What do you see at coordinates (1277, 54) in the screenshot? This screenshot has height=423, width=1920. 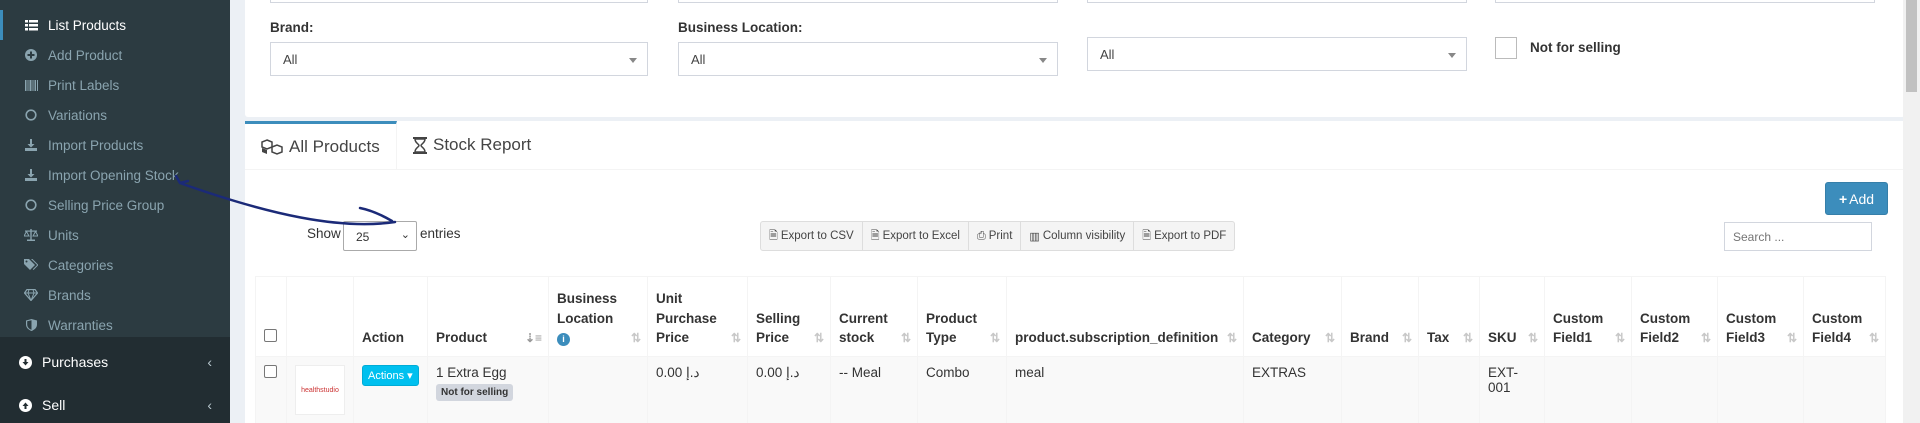 I see `filter-select: All` at bounding box center [1277, 54].